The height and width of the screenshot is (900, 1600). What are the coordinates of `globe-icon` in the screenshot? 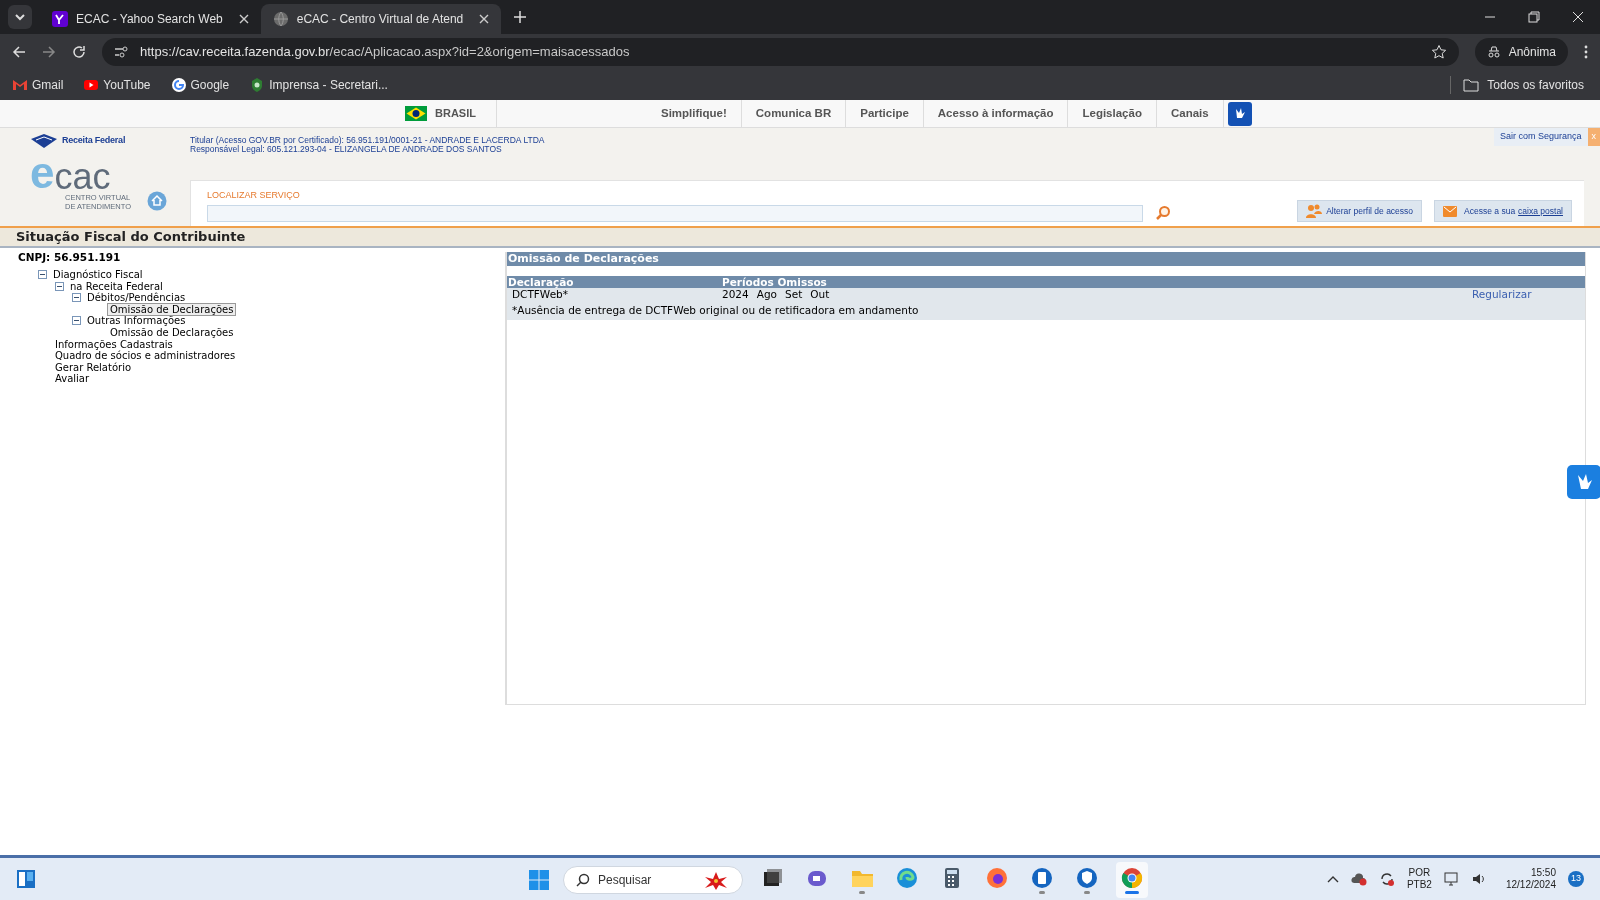 It's located at (280, 19).